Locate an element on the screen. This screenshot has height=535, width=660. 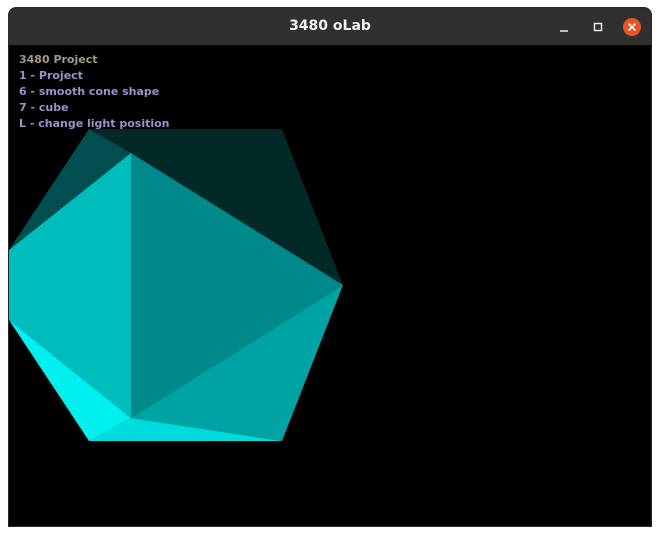
maximize-icon is located at coordinates (598, 27).